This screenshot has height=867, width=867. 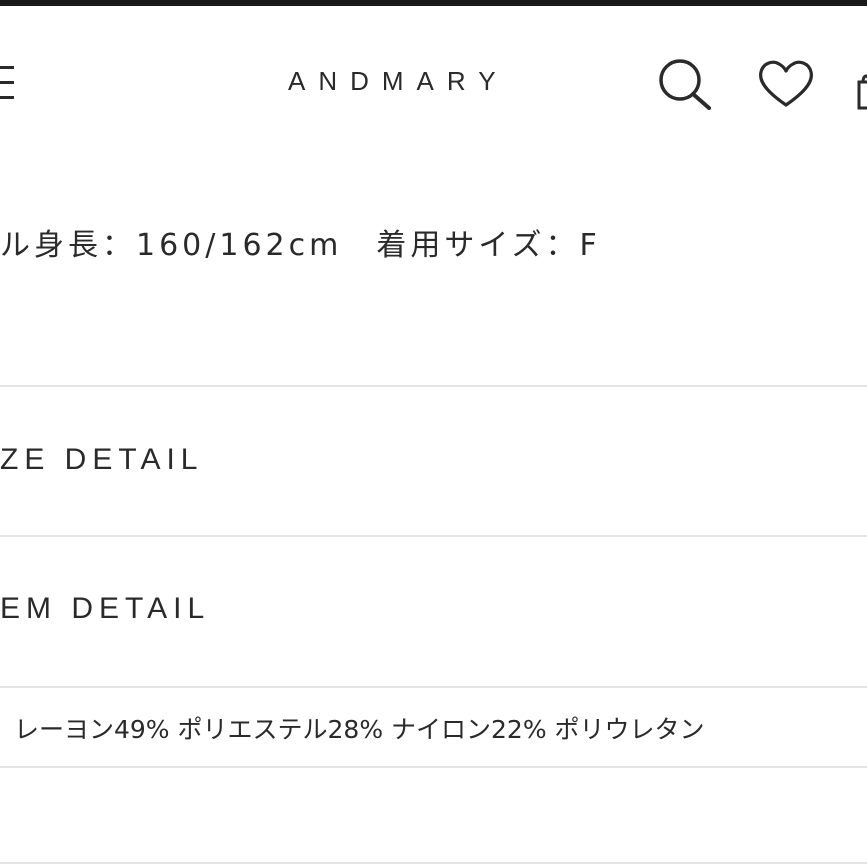 I want to click on size-detail-heading: ZE DETAIL, so click(x=433, y=463).